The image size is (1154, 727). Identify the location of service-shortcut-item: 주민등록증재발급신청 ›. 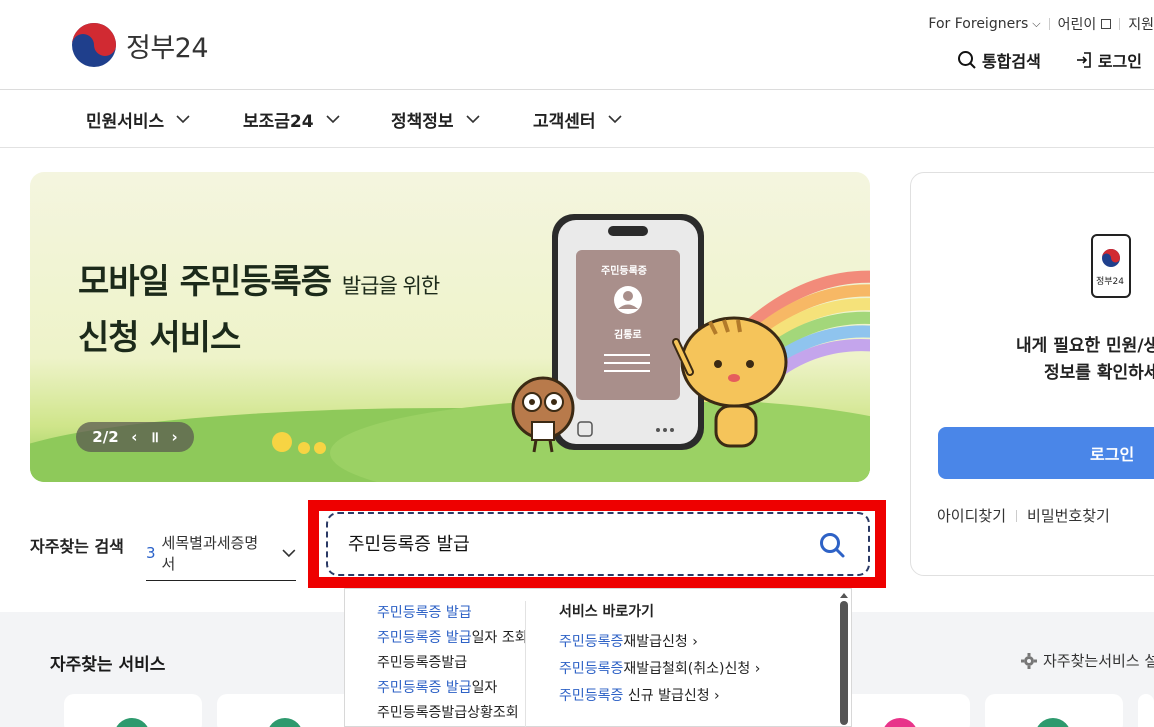
(659, 642).